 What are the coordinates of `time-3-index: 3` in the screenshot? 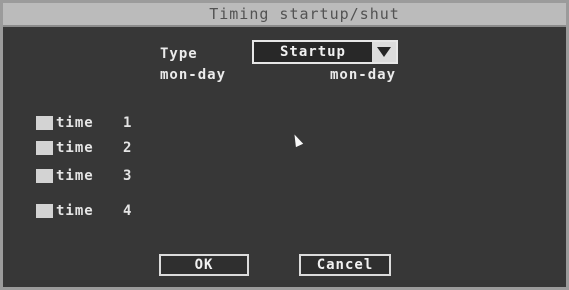 It's located at (127, 176).